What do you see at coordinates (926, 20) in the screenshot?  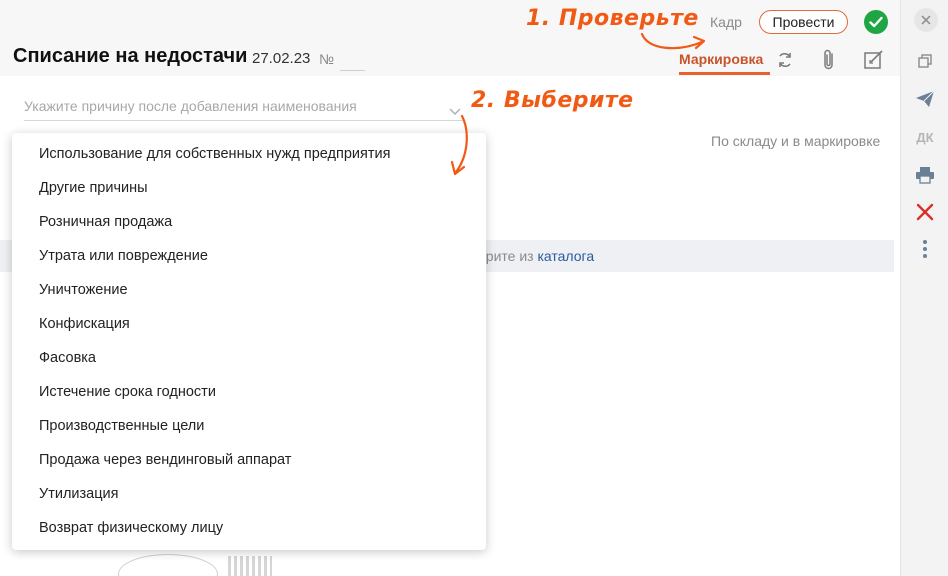 I see `close-icon` at bounding box center [926, 20].